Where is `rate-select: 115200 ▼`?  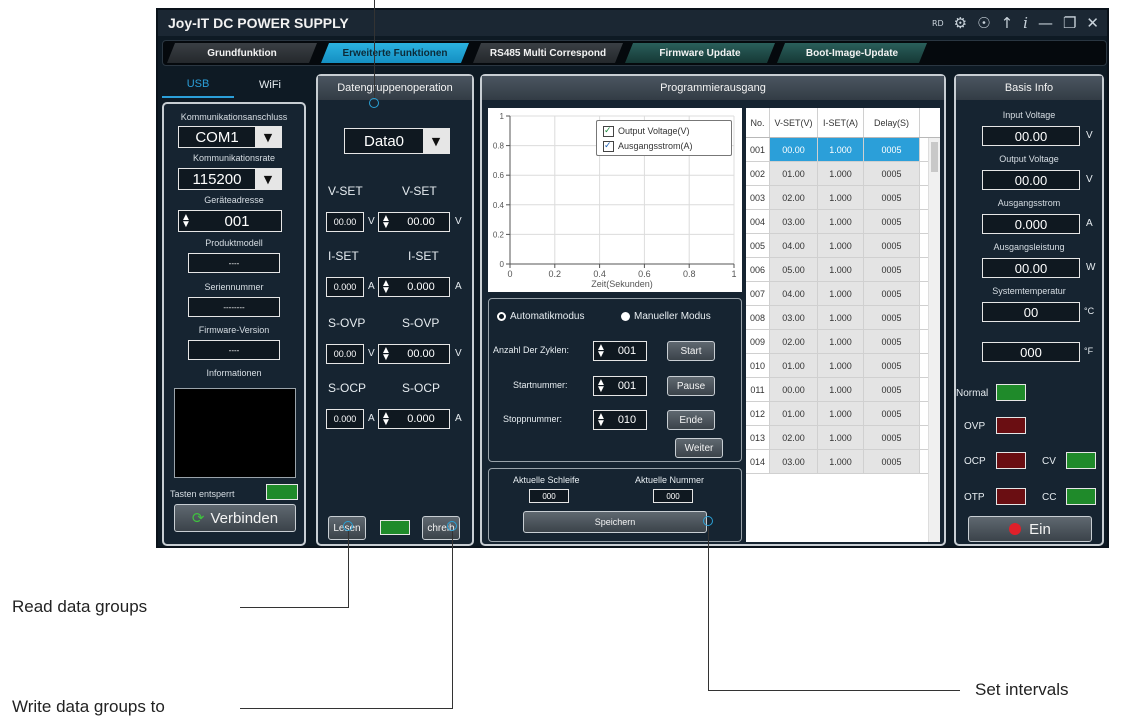
rate-select: 115200 ▼ is located at coordinates (230, 179).